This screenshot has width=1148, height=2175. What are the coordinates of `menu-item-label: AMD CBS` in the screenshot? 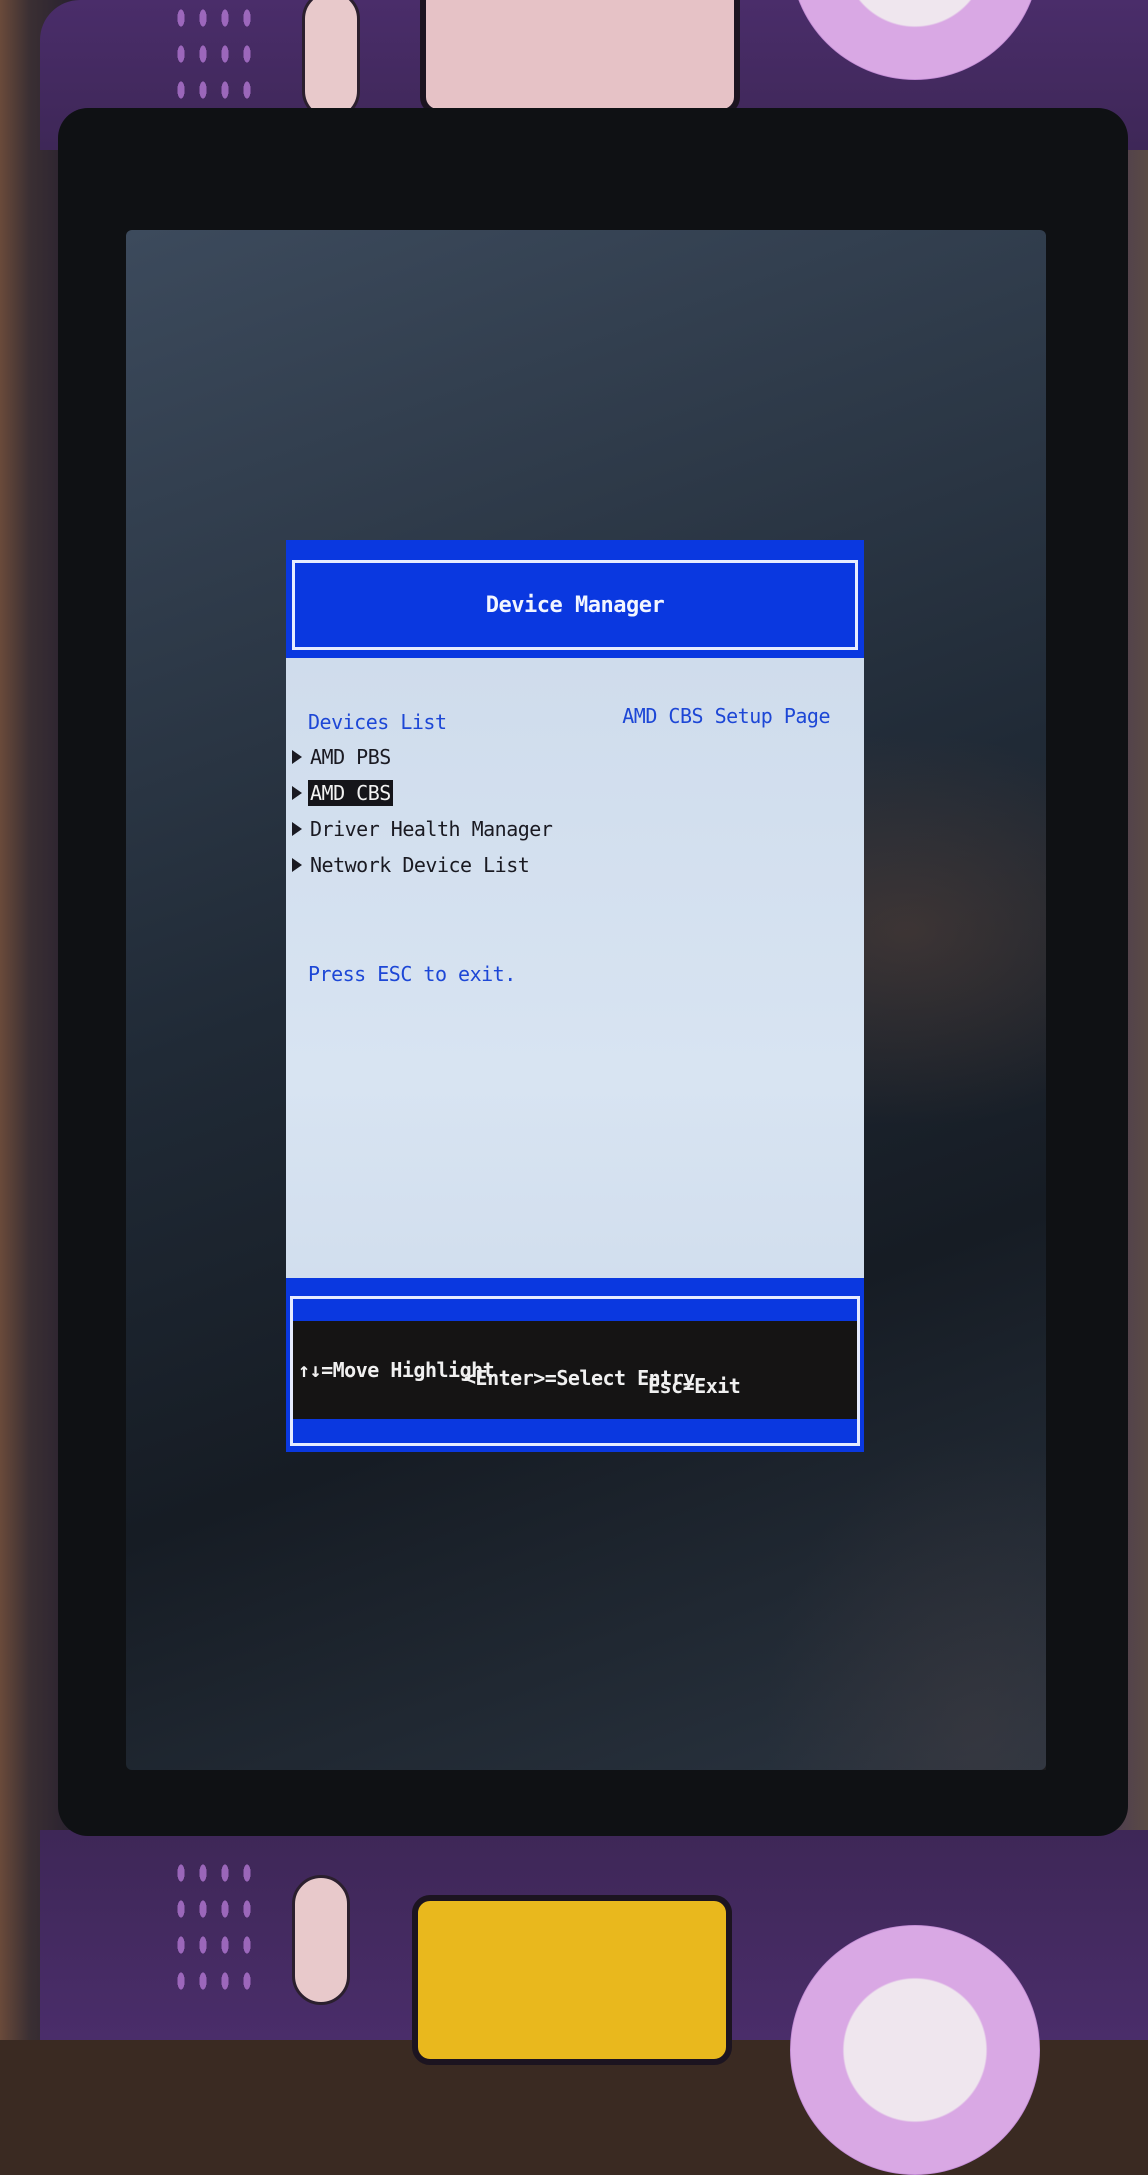 It's located at (350, 793).